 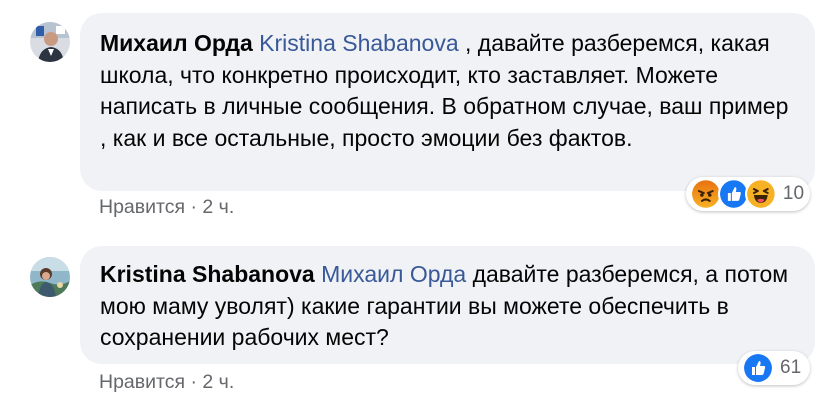 What do you see at coordinates (393, 274) in the screenshot?
I see `mention-link: Михаил Орда` at bounding box center [393, 274].